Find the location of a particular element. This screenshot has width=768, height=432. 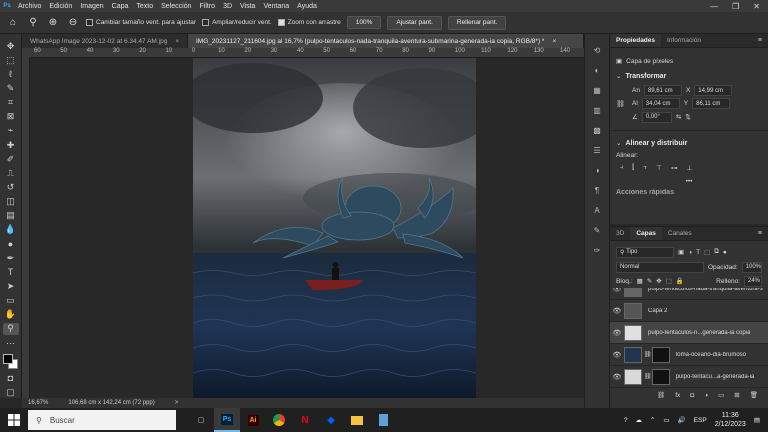

link-icon: ⛓ is located at coordinates (621, 104).